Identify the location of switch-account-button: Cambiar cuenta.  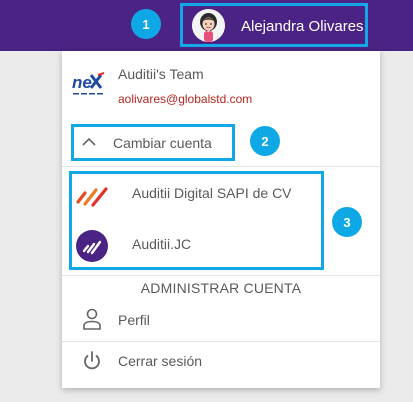
(153, 142).